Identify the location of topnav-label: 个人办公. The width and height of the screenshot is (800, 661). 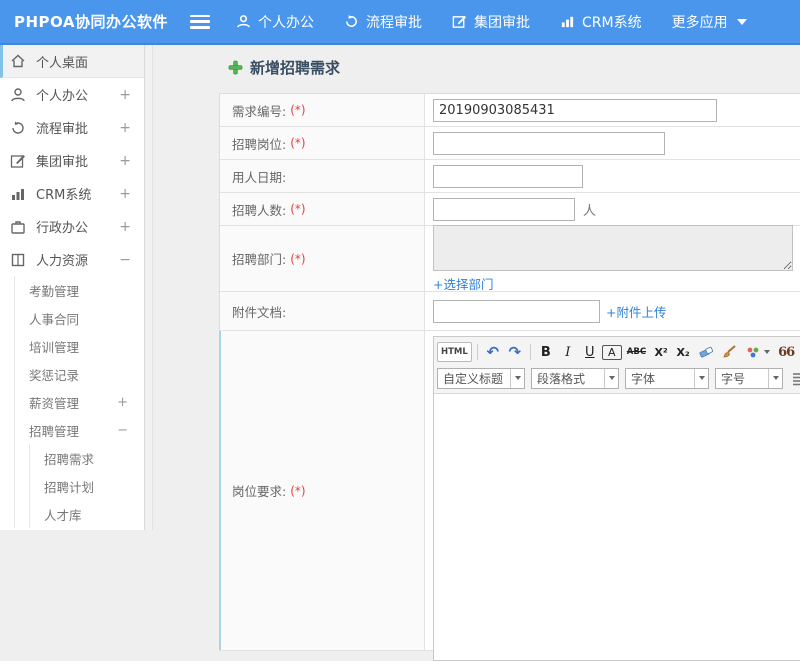
(286, 22).